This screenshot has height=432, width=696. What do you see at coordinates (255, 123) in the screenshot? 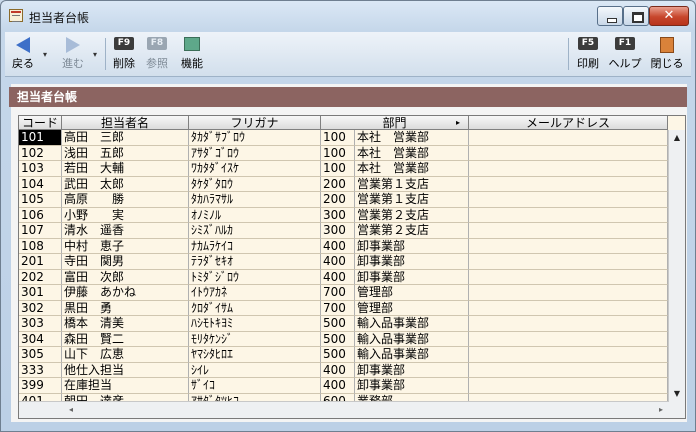
I see `header-furigana: フリガナ` at bounding box center [255, 123].